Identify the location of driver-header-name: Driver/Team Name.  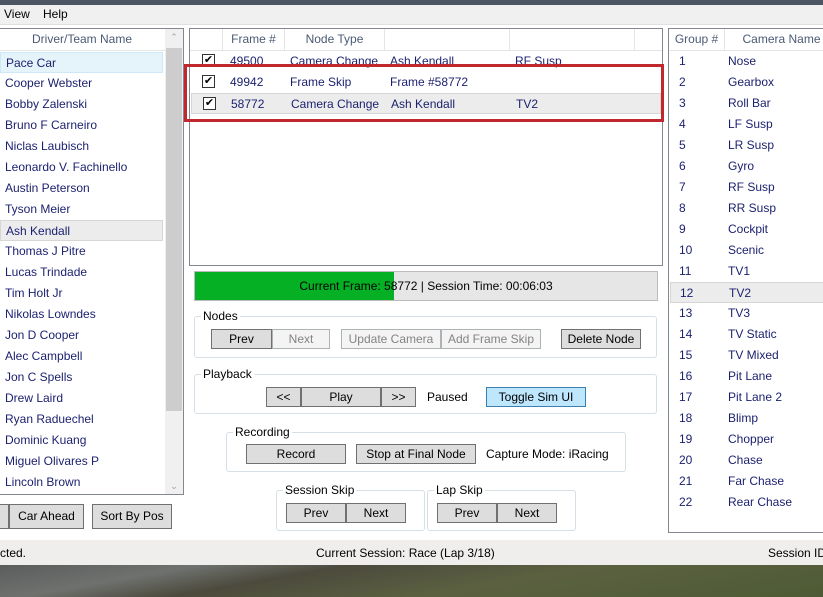
(82, 40).